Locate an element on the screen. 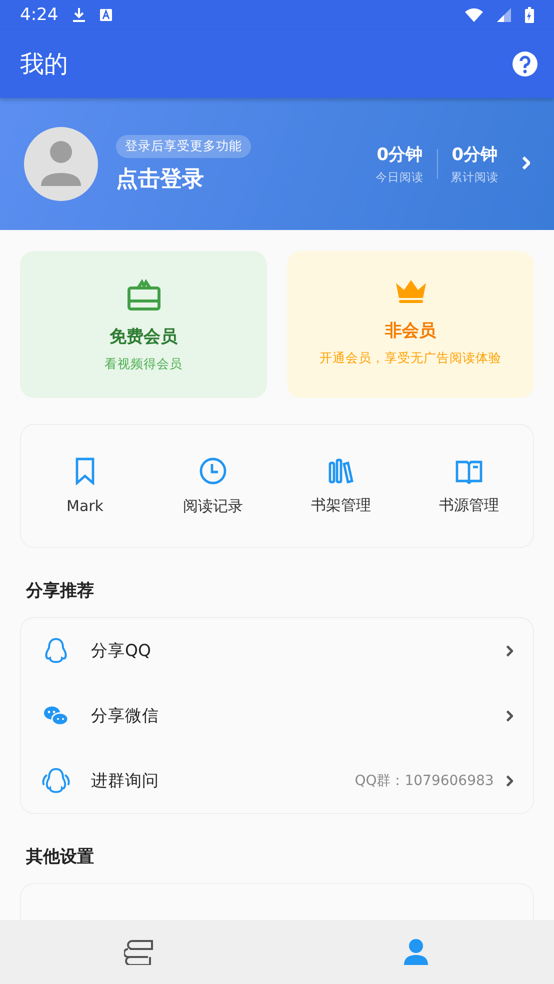 Image resolution: width=554 pixels, height=984 pixels. membership-title: 免费会员 is located at coordinates (144, 337).